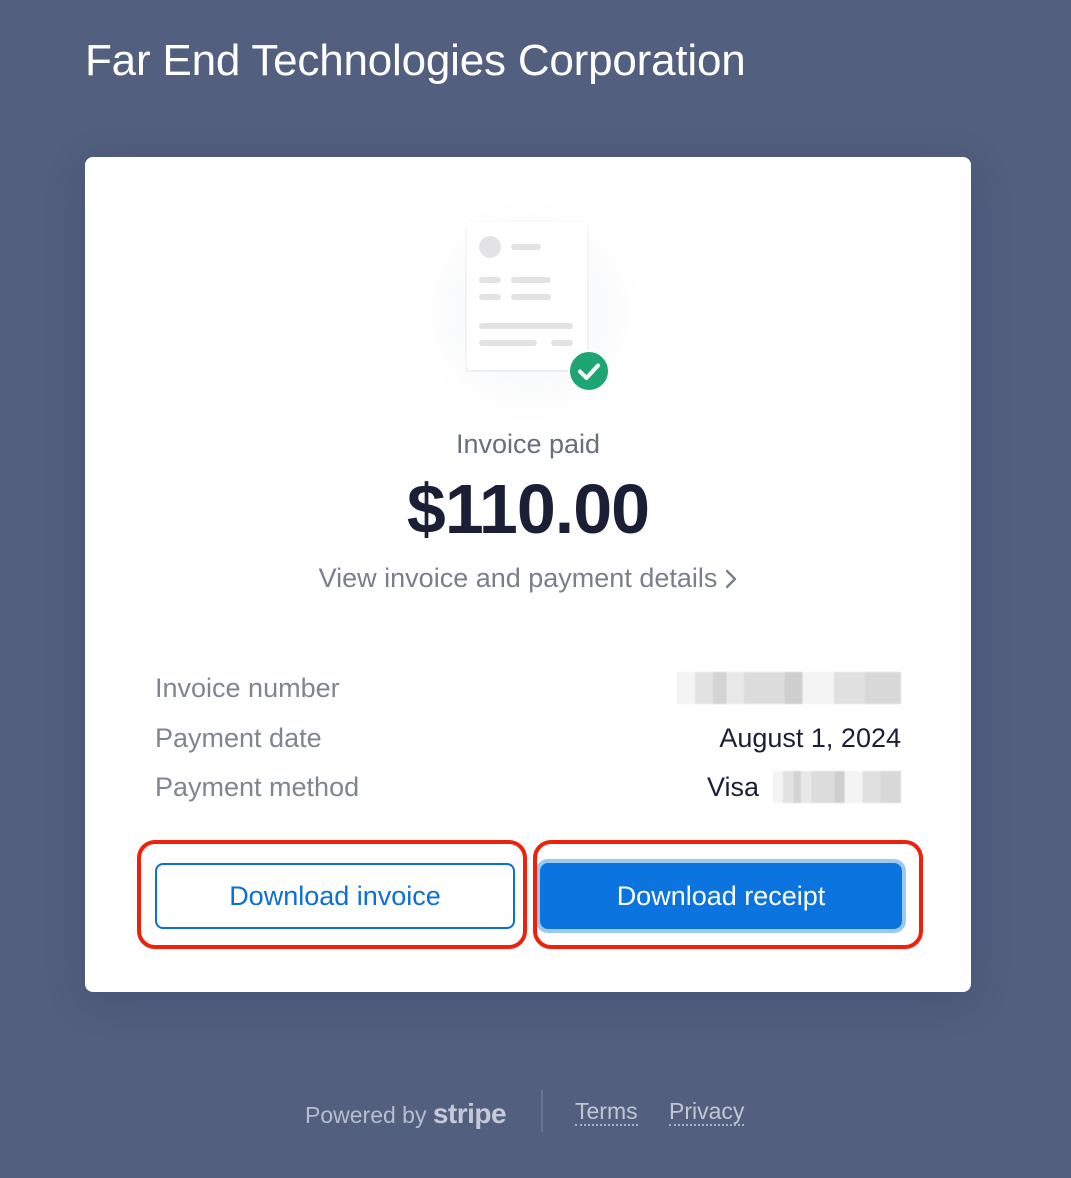  Describe the element at coordinates (732, 786) in the screenshot. I see `payment-method-value: Visa` at that location.